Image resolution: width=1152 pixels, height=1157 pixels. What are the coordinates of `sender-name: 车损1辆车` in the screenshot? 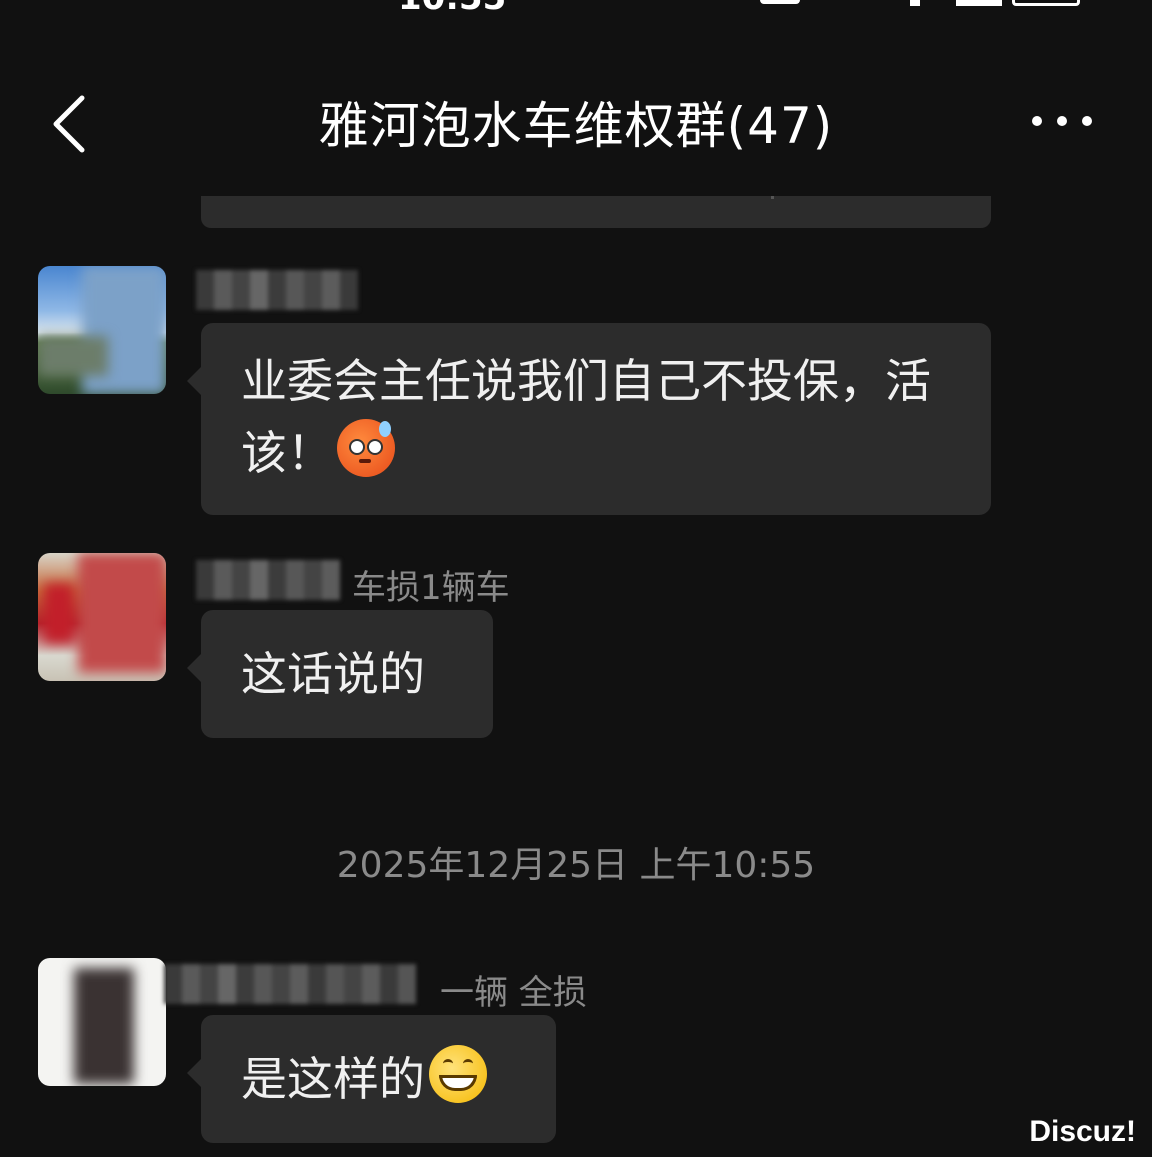 It's located at (431, 588).